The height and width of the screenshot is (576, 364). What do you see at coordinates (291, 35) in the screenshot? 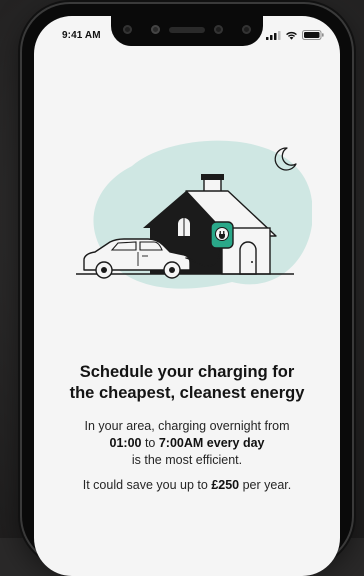
I see `wifi-icon` at bounding box center [291, 35].